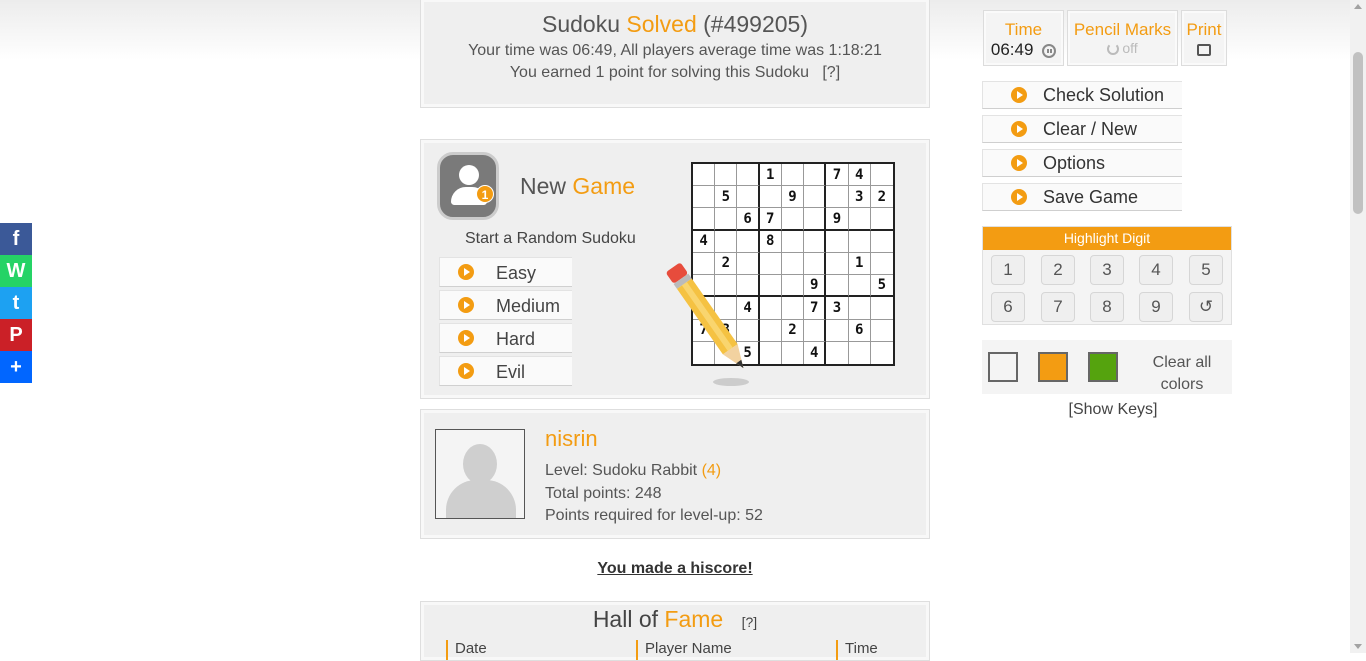 This screenshot has height=661, width=1366. Describe the element at coordinates (571, 439) in the screenshot. I see `username-link: nisrin` at that location.